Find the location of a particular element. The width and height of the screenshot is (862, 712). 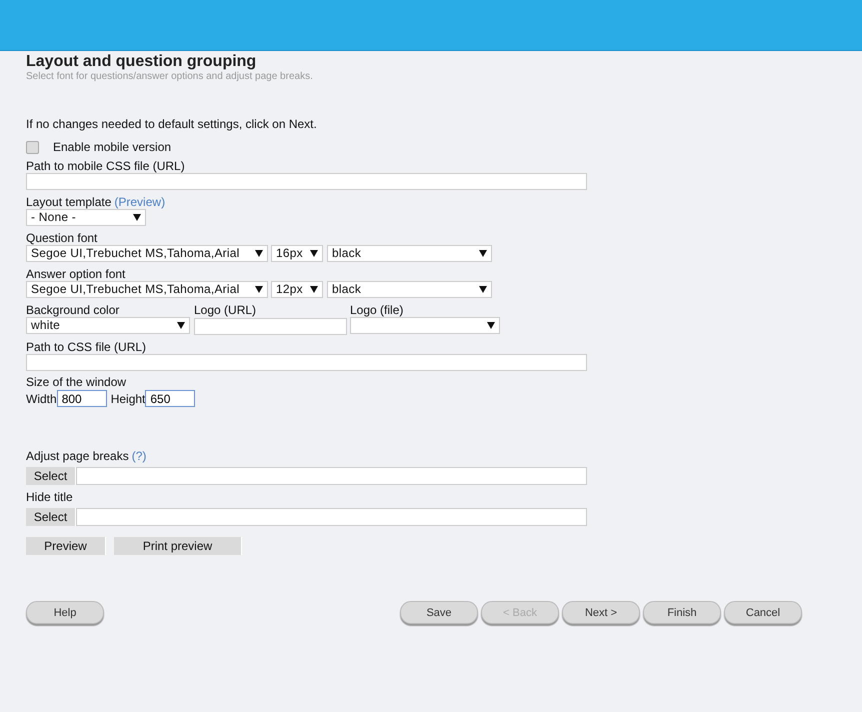

page-subtitle: Select font for questions/answer options and adjust page breaks. is located at coordinates (170, 77).